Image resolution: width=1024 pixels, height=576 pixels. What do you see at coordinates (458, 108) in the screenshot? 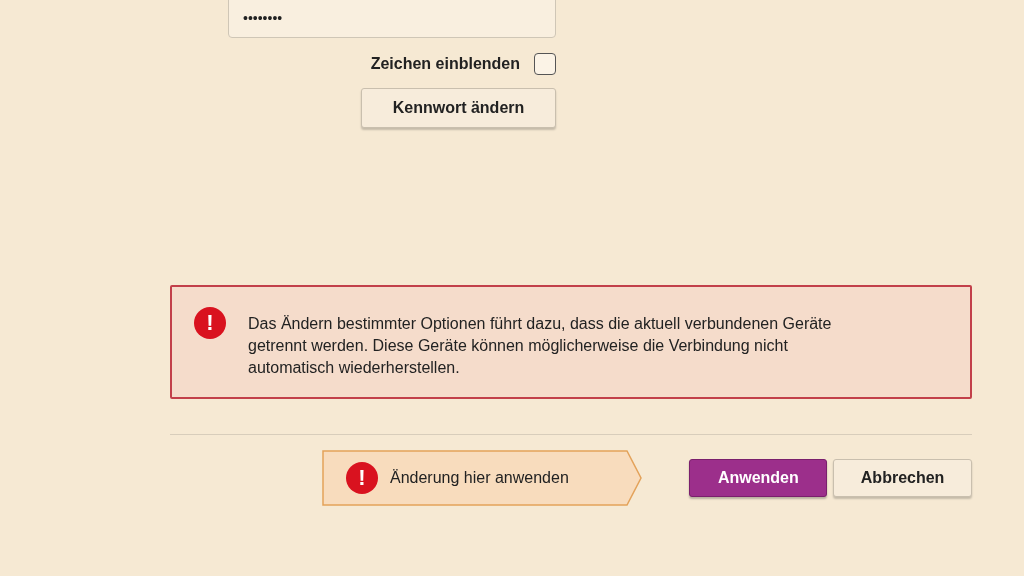
I see `change-password-button: Kennwort ändern` at bounding box center [458, 108].